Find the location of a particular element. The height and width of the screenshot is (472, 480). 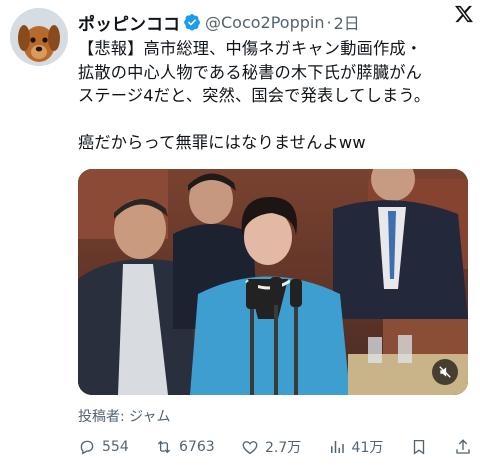

views-button: 41万 is located at coordinates (356, 447).